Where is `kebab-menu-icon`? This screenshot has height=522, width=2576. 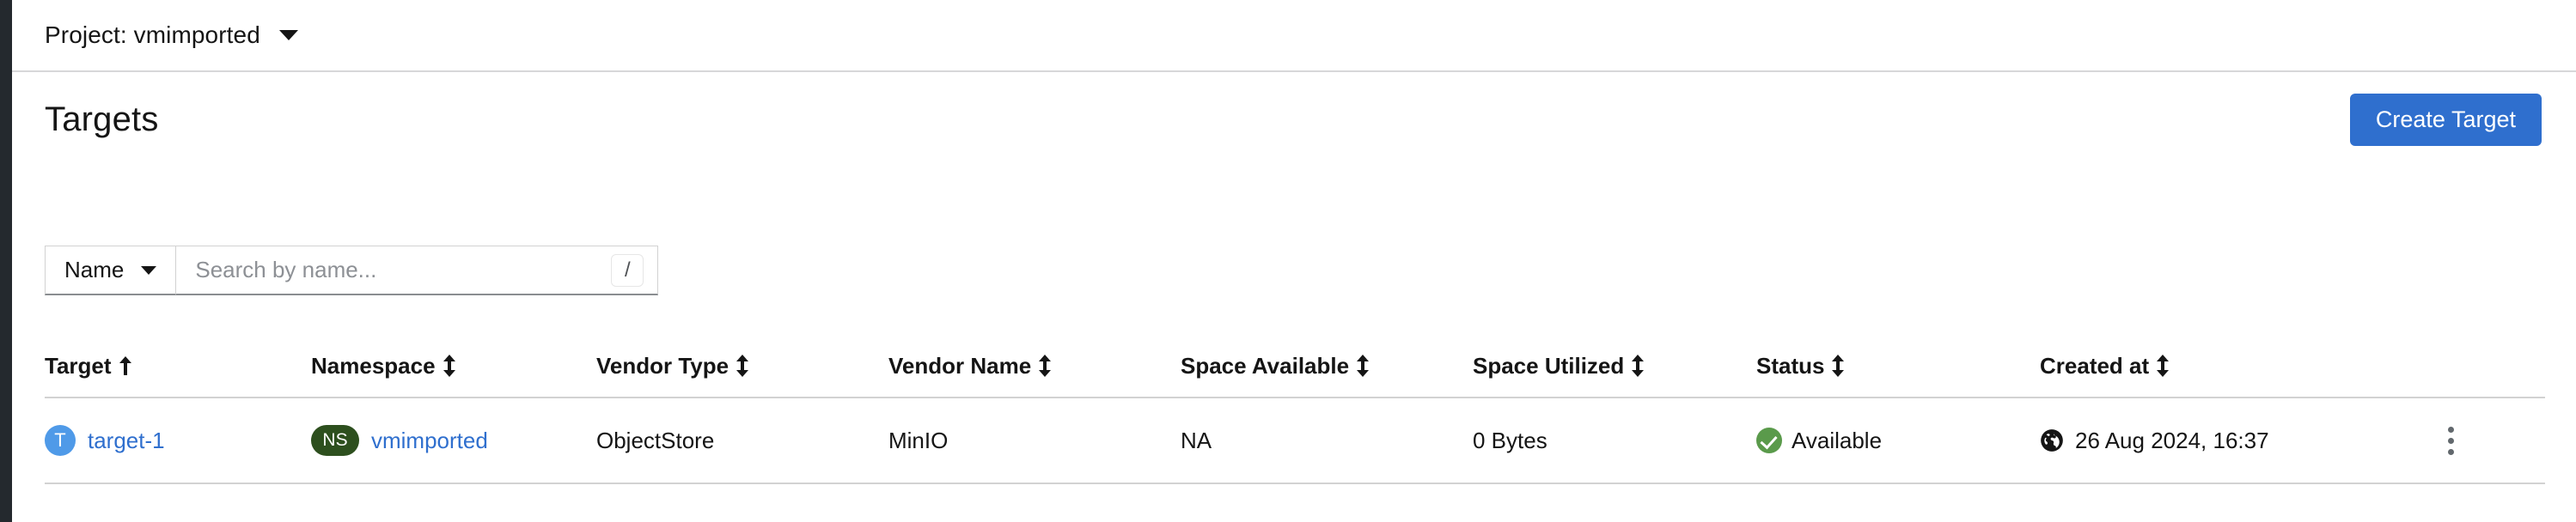 kebab-menu-icon is located at coordinates (2450, 440).